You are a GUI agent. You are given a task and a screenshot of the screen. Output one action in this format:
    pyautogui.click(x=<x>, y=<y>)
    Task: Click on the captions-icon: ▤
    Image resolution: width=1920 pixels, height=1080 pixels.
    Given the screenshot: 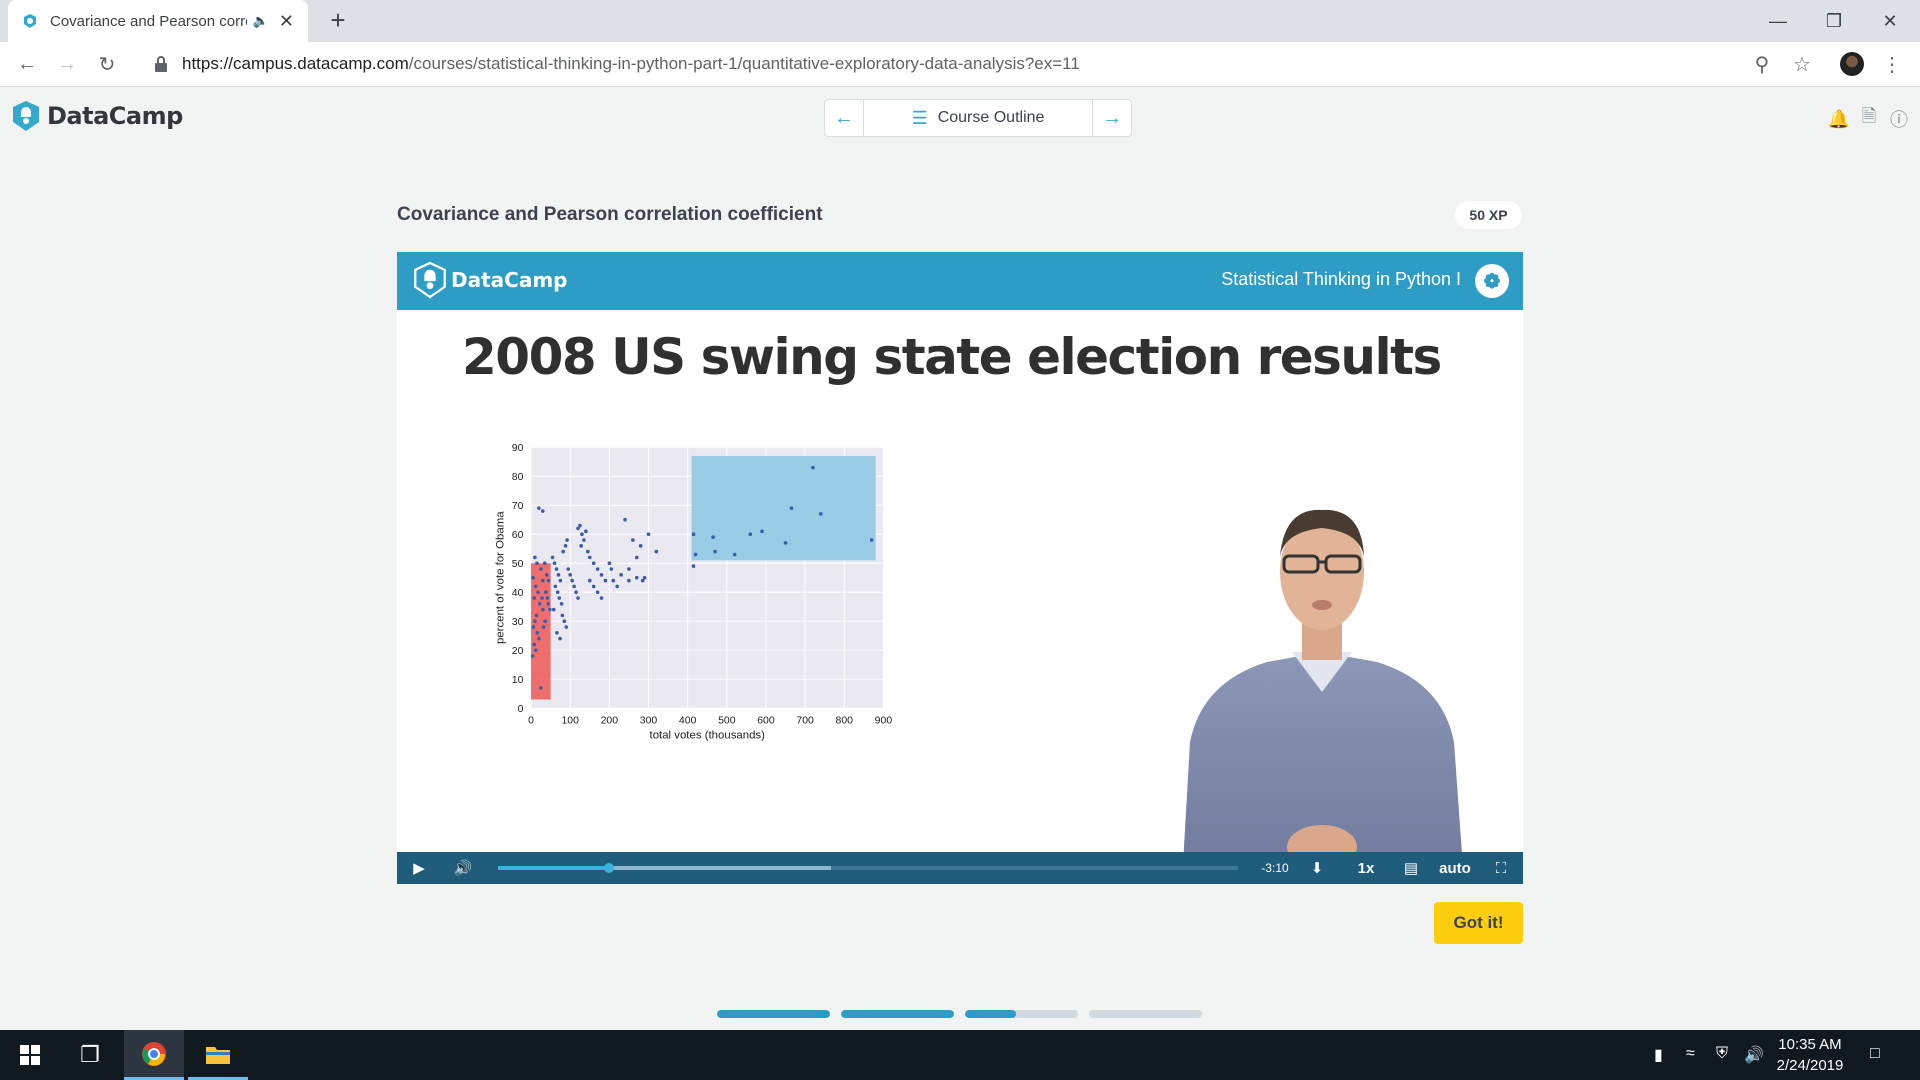 What is the action you would take?
    pyautogui.click(x=1411, y=868)
    